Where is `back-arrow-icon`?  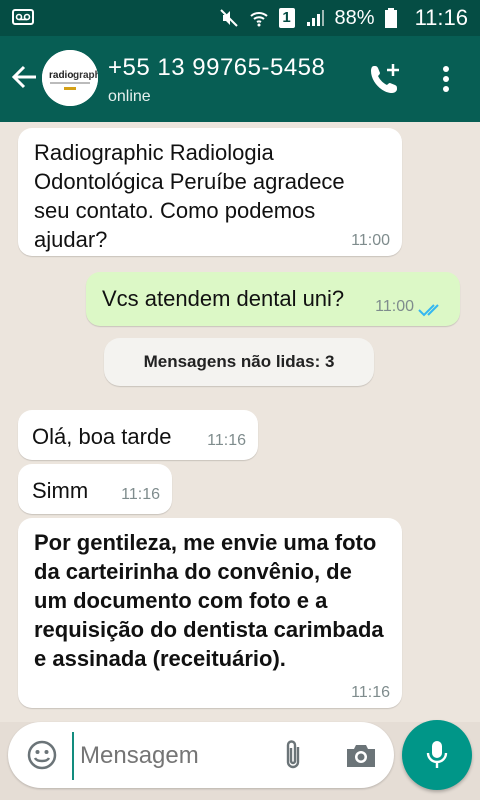 back-arrow-icon is located at coordinates (25, 77).